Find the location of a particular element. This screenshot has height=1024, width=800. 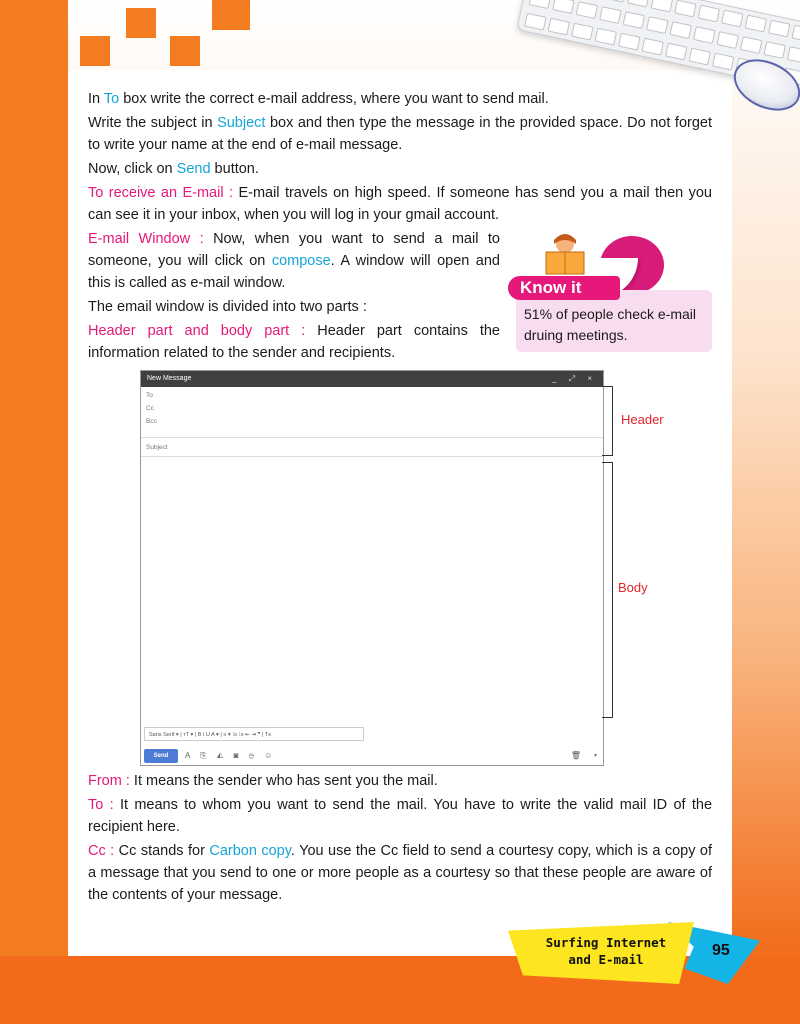

page-number: 95 is located at coordinates (721, 950).